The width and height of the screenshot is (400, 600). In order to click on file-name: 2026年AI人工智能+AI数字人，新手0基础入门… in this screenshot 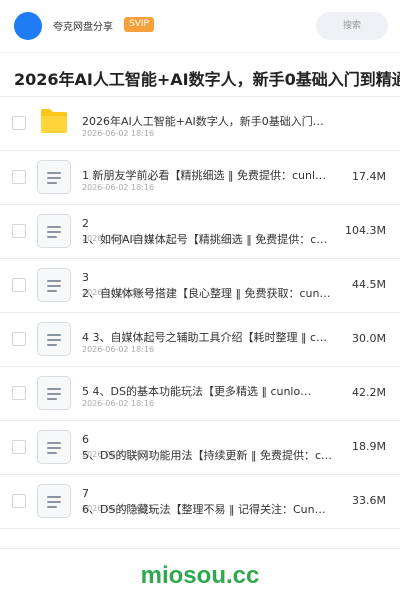, I will do `click(207, 121)`.